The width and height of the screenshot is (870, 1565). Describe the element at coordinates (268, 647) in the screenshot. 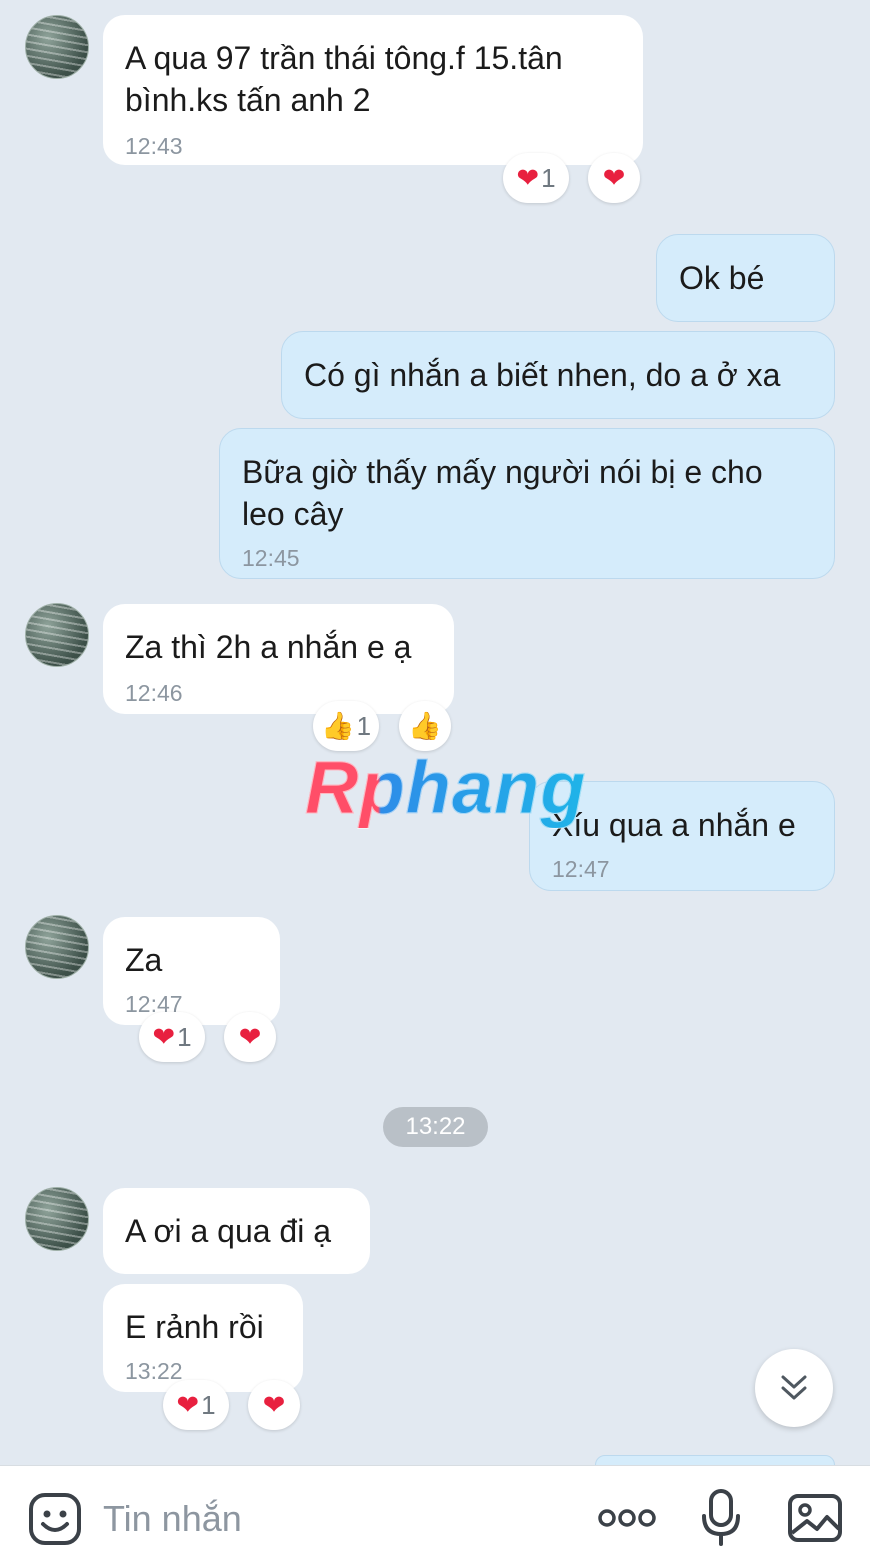

I see `message-text: Za thì 2h a nhắn e ạ` at that location.